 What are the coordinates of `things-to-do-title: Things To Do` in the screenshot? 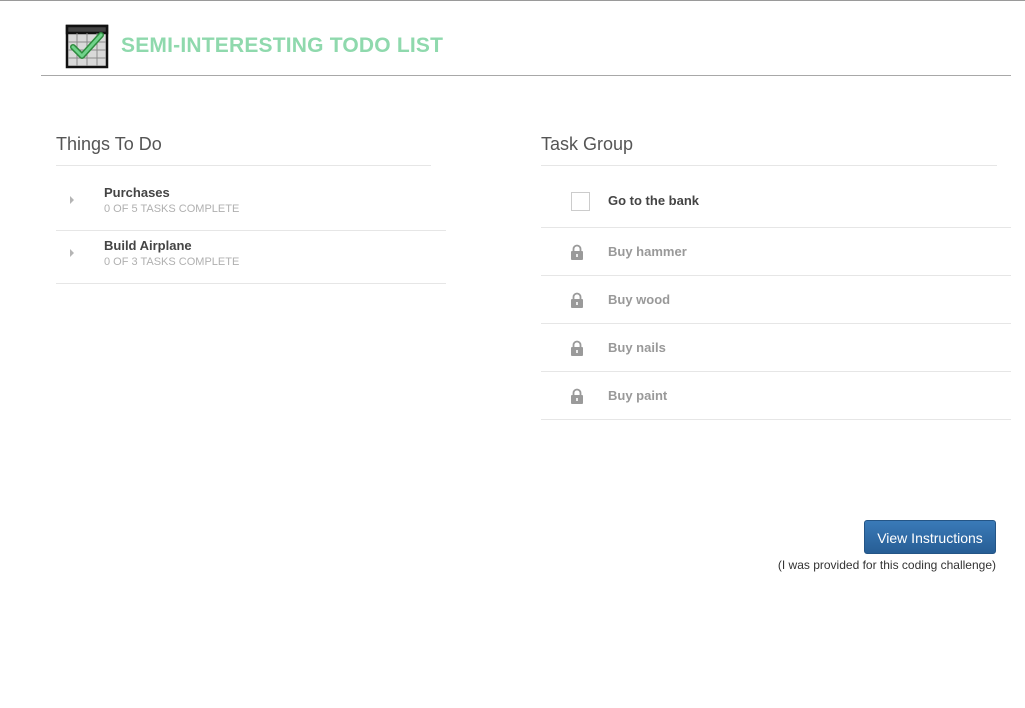 It's located at (243, 148).